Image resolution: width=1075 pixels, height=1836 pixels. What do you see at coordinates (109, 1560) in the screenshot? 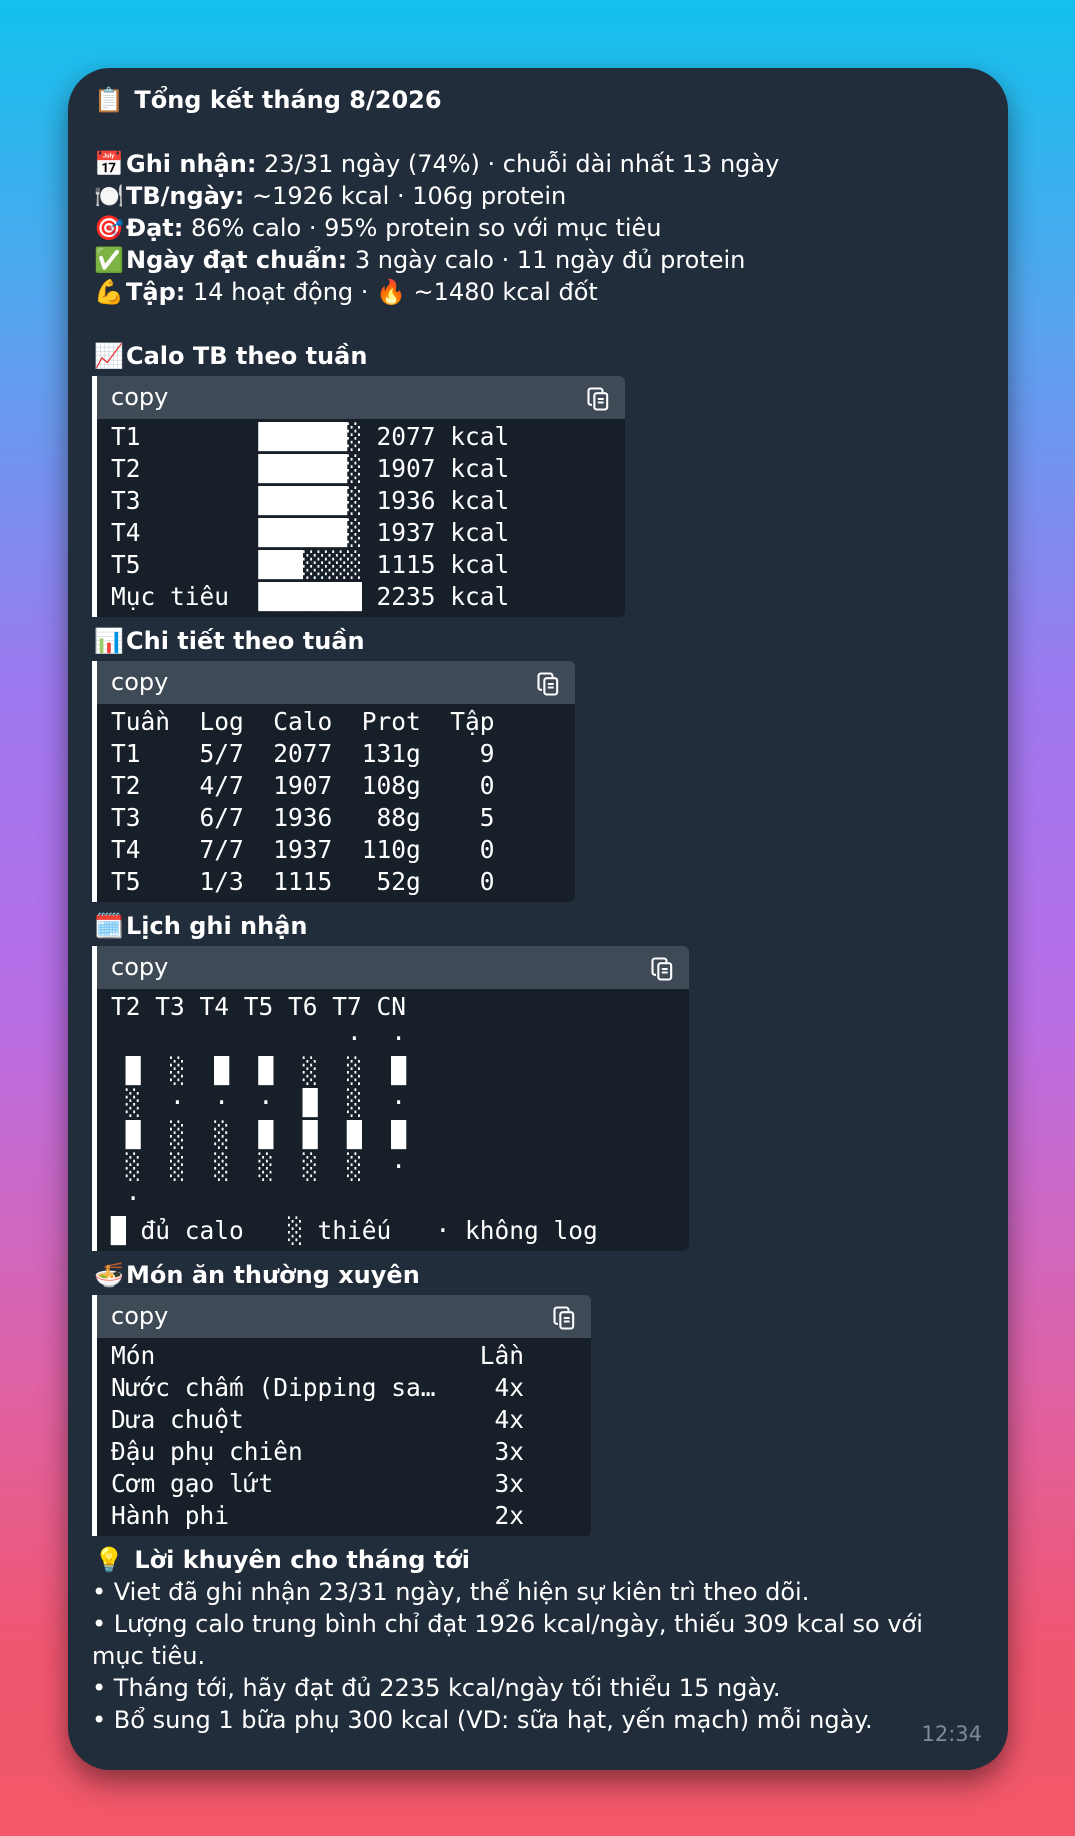
I see `lightbulb-icon: 💡` at bounding box center [109, 1560].